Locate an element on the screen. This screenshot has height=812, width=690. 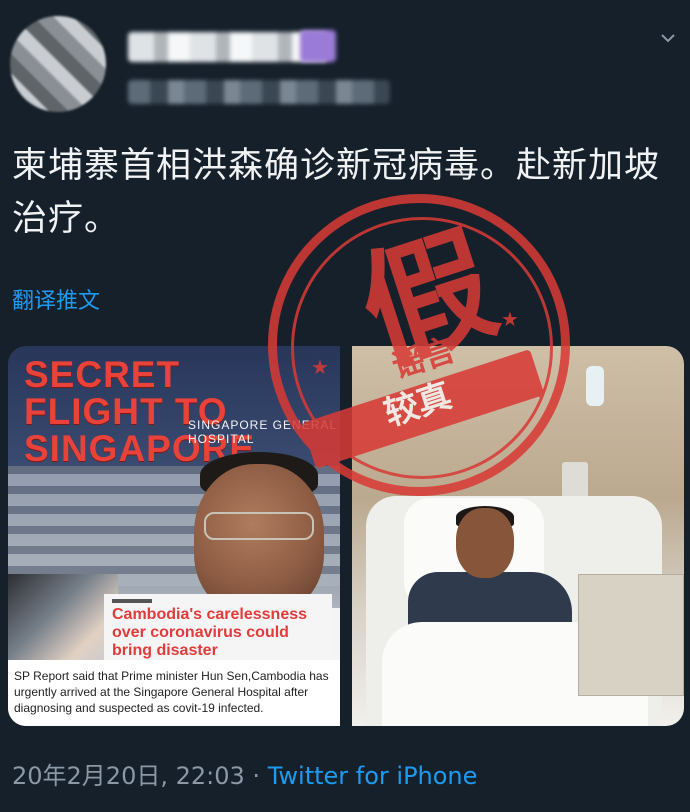
glasses-shape is located at coordinates (259, 526).